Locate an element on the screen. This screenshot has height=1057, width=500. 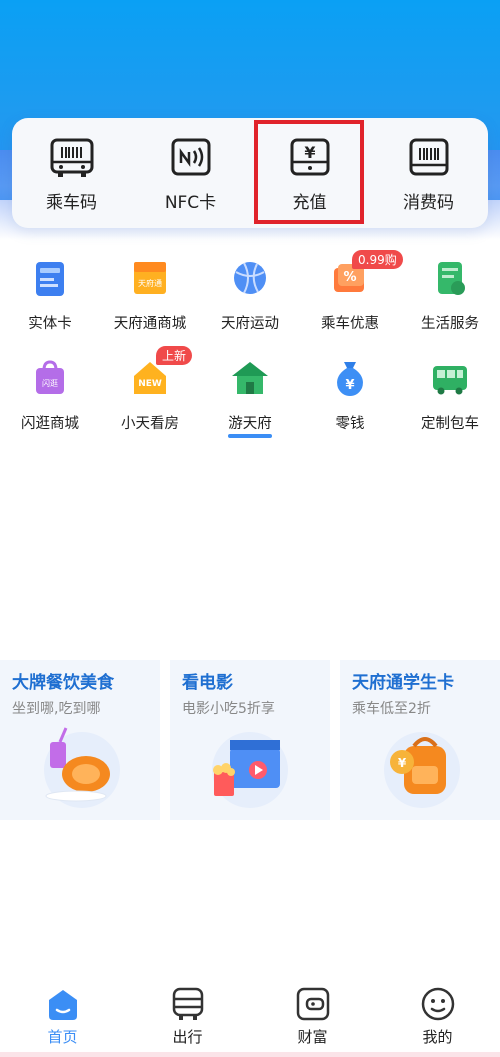
page-indicator is located at coordinates (250, 436).